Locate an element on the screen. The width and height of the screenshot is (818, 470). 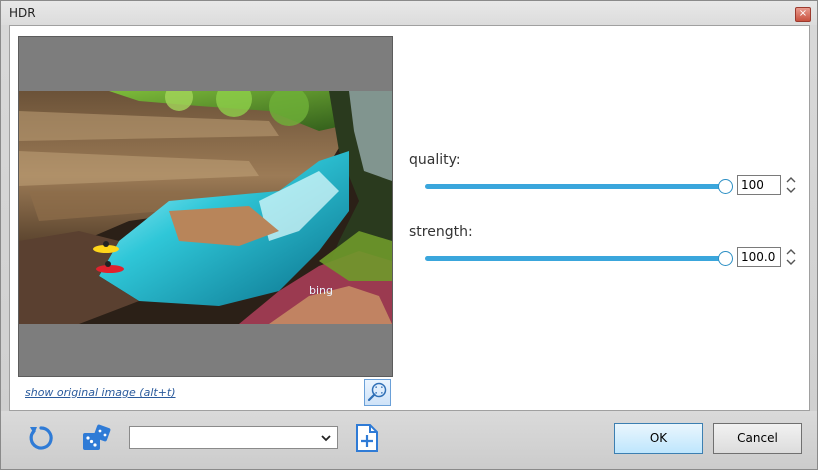
strength-slider-thumb is located at coordinates (725, 258).